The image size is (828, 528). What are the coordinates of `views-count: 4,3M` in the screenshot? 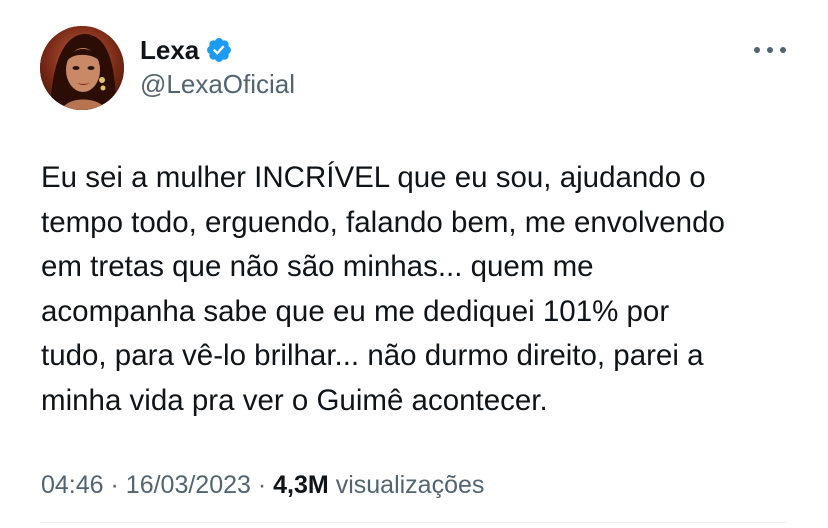 It's located at (301, 485).